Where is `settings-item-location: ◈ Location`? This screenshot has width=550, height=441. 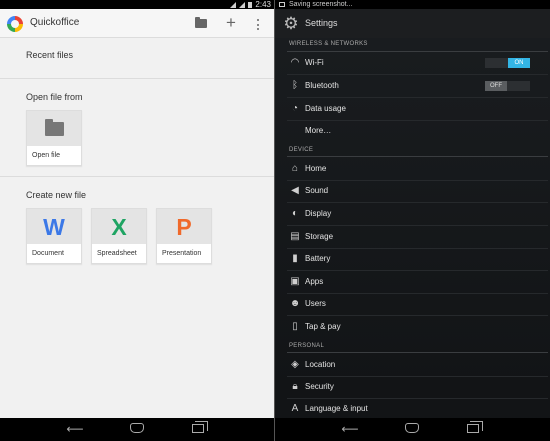
settings-item-location: ◈ Location is located at coordinates (412, 365).